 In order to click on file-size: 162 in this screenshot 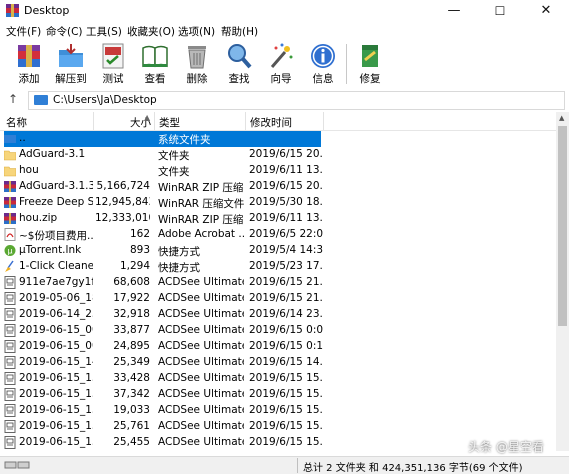, I will do `click(139, 234)`.